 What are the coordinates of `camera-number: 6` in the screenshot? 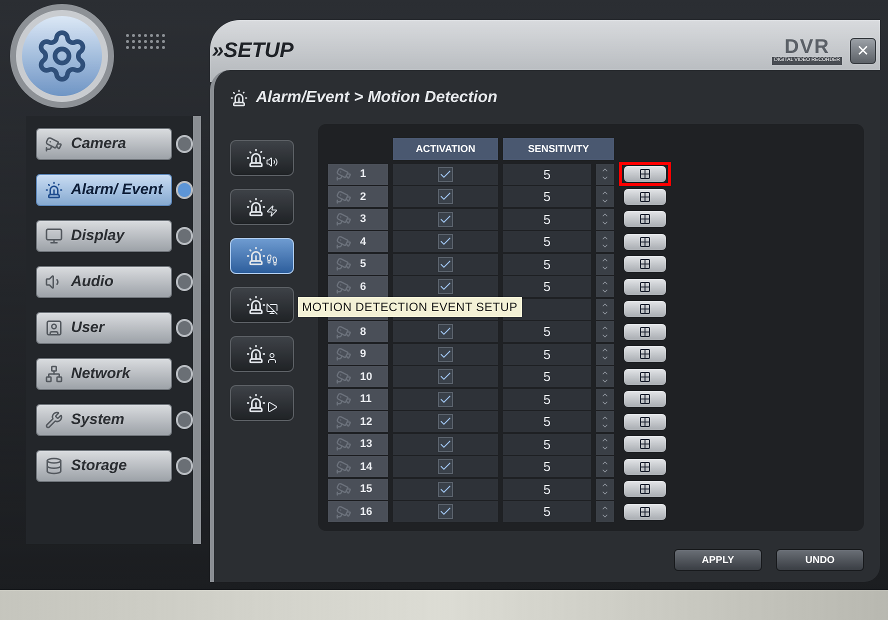 It's located at (363, 287).